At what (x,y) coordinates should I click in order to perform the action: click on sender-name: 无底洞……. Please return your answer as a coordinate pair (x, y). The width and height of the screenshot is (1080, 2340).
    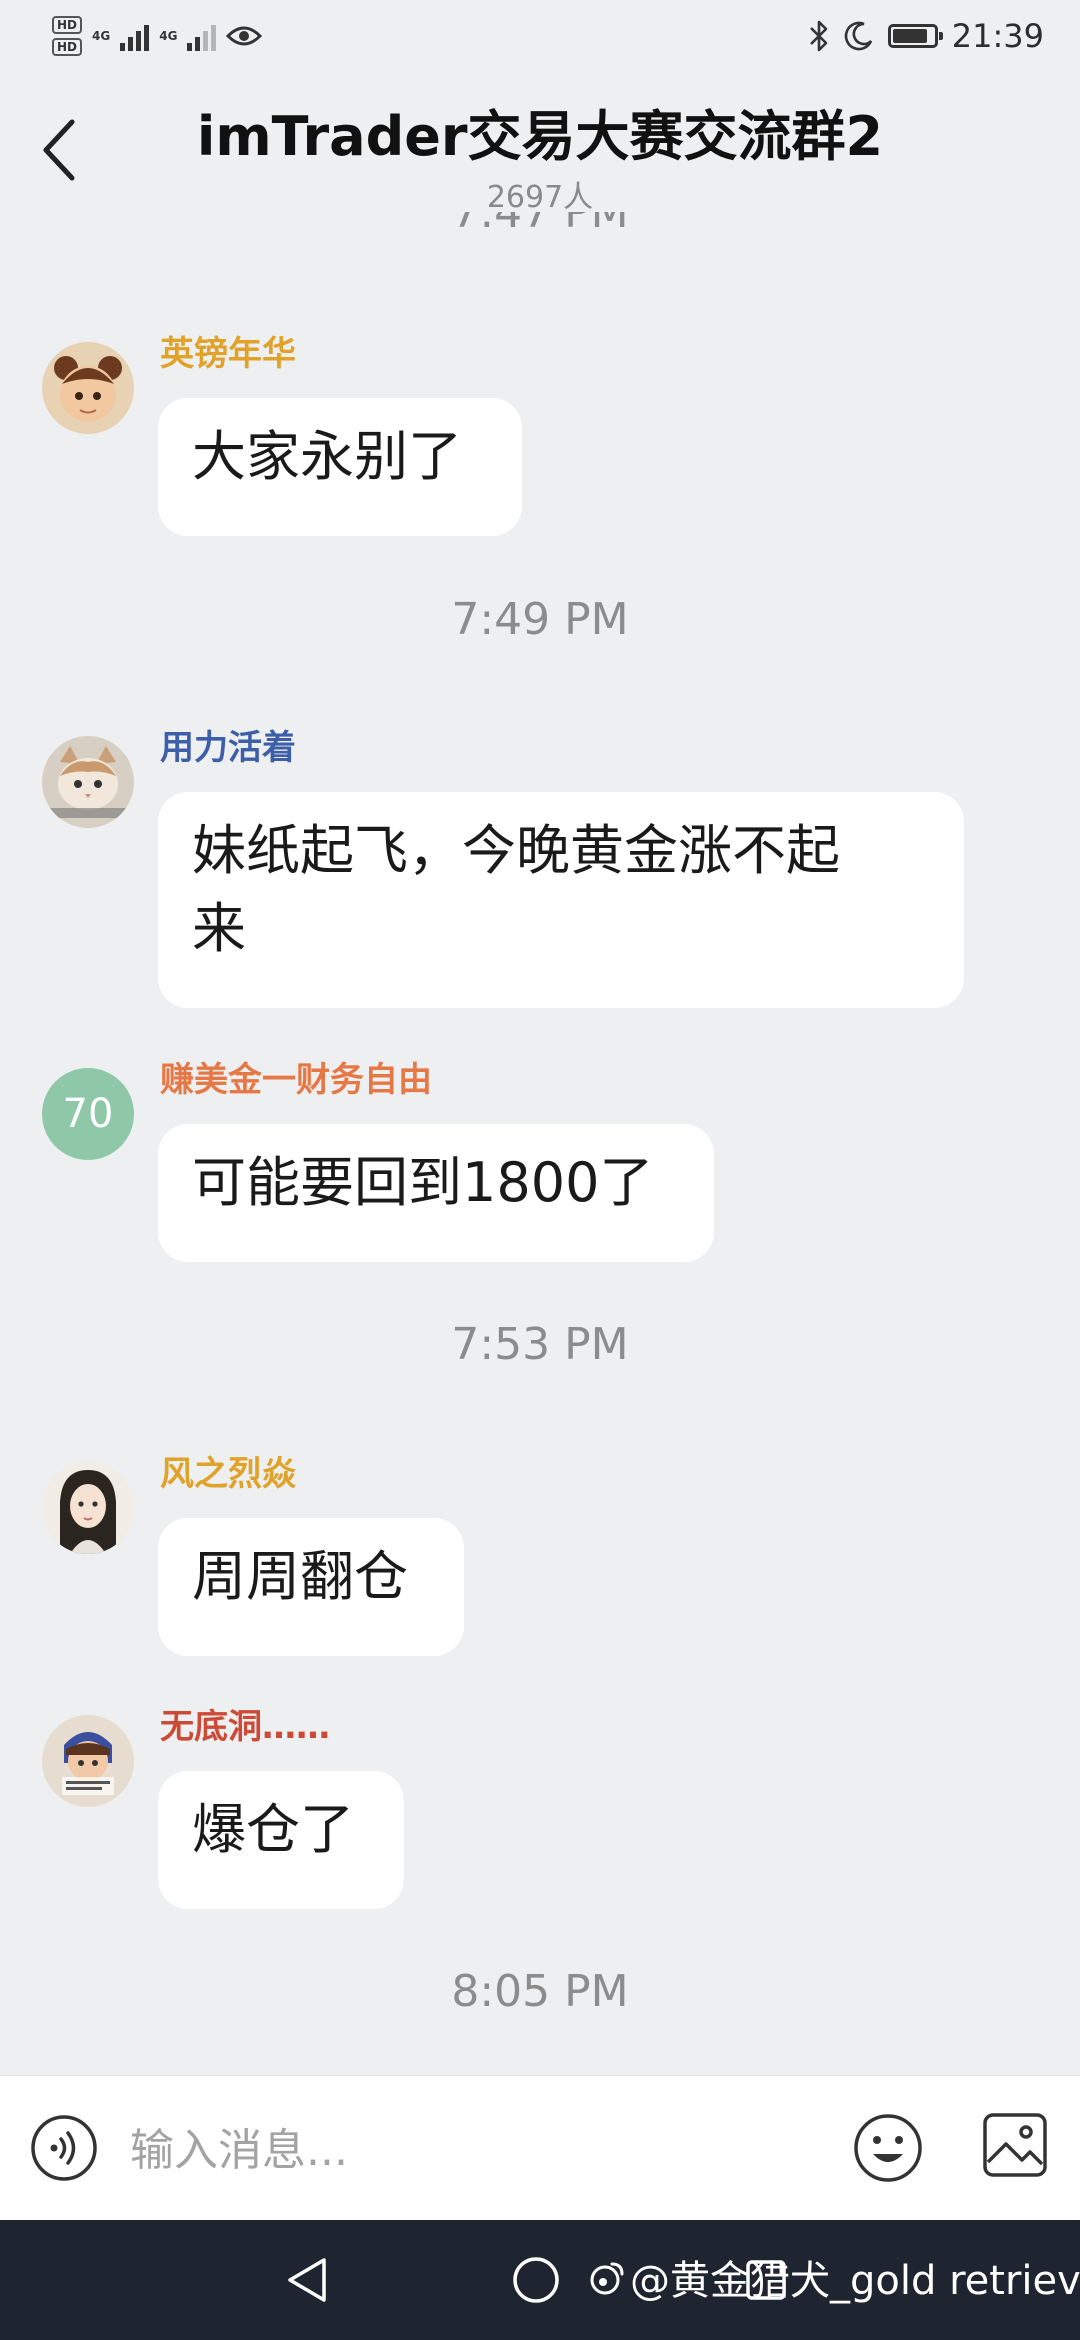
    Looking at the image, I should click on (245, 1723).